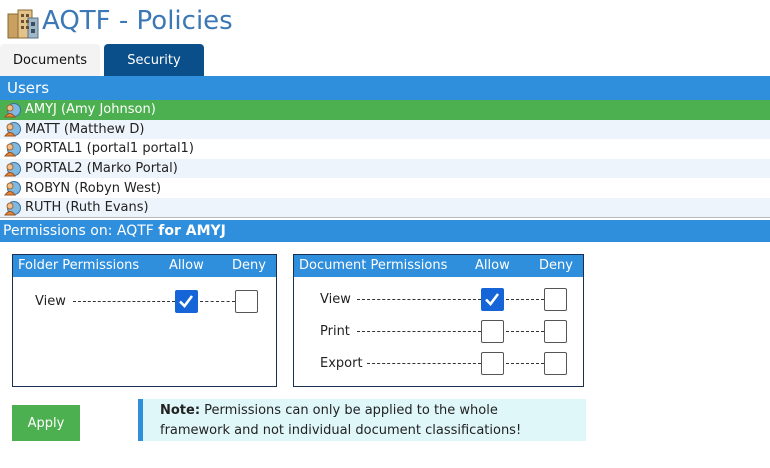 The image size is (770, 468). I want to click on folder-permissions-box: Folder Permissions Allow Deny View, so click(144, 320).